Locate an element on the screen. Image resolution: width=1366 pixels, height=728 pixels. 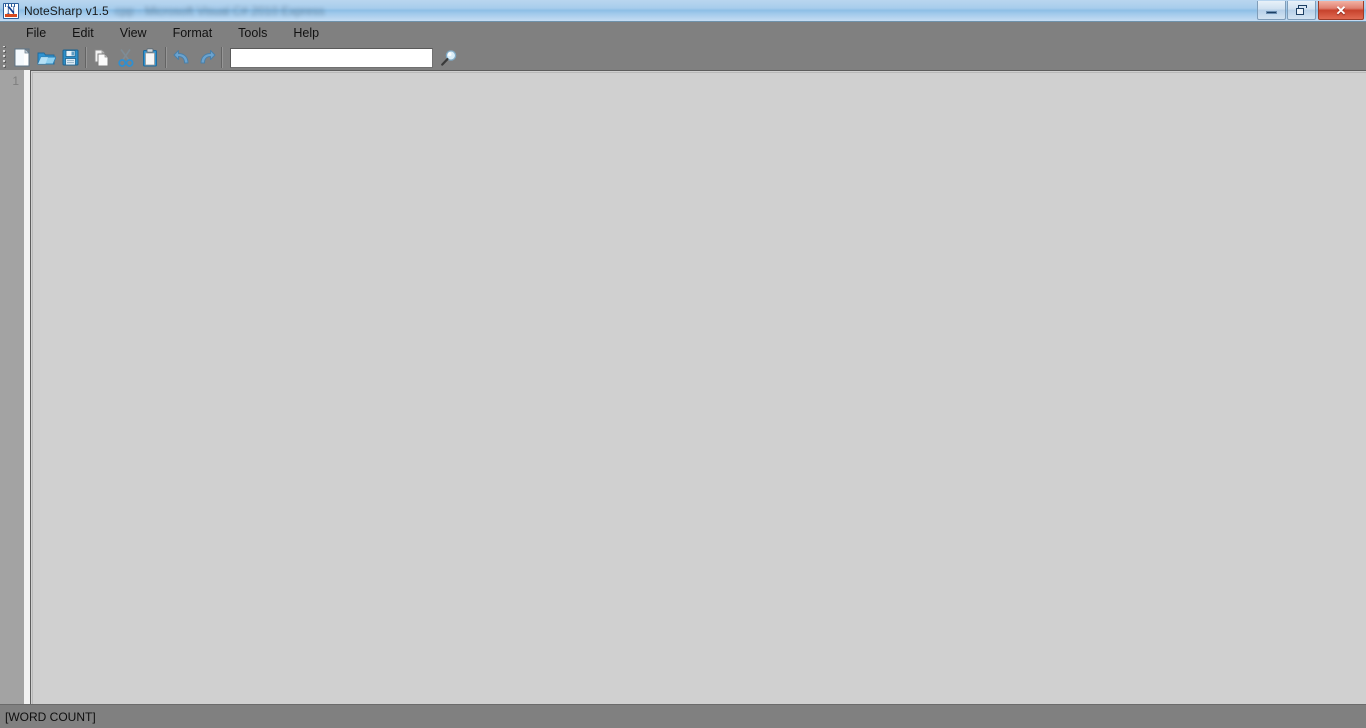
cut-scissors-icon is located at coordinates (126, 58).